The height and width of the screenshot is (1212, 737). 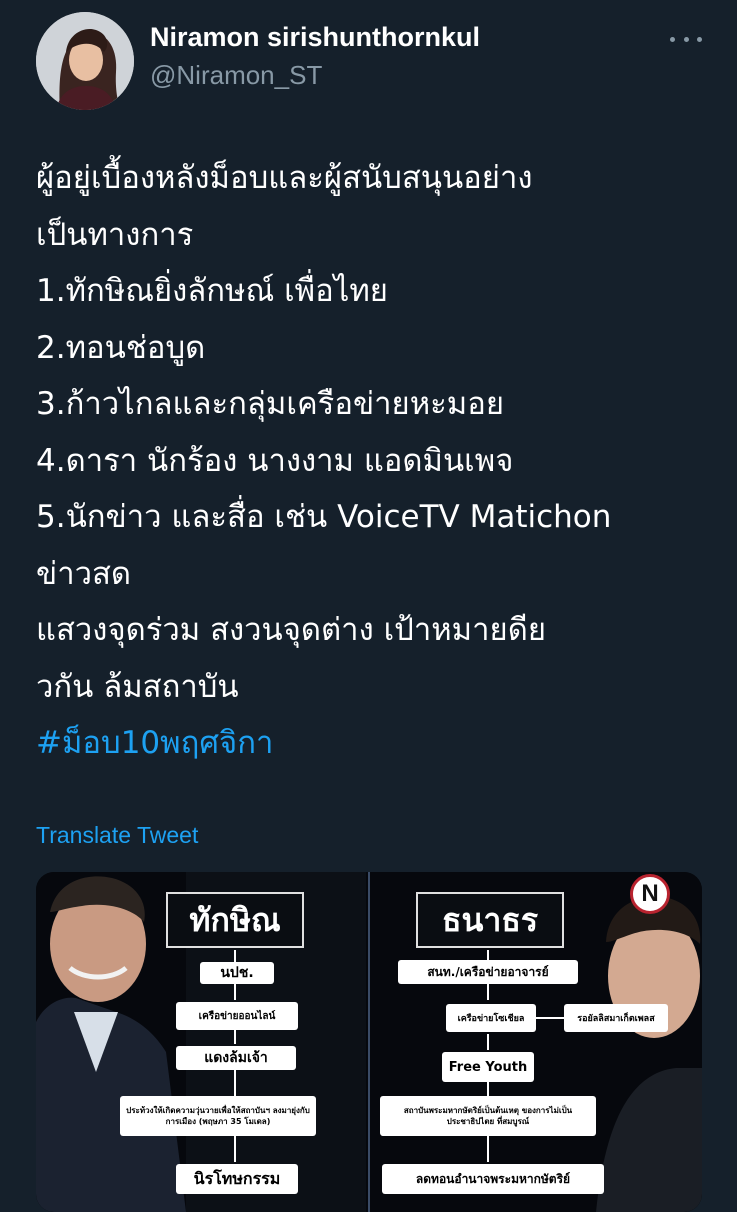 I want to click on tweet-line: วกัน ล้มสถาบัน, so click(x=137, y=686).